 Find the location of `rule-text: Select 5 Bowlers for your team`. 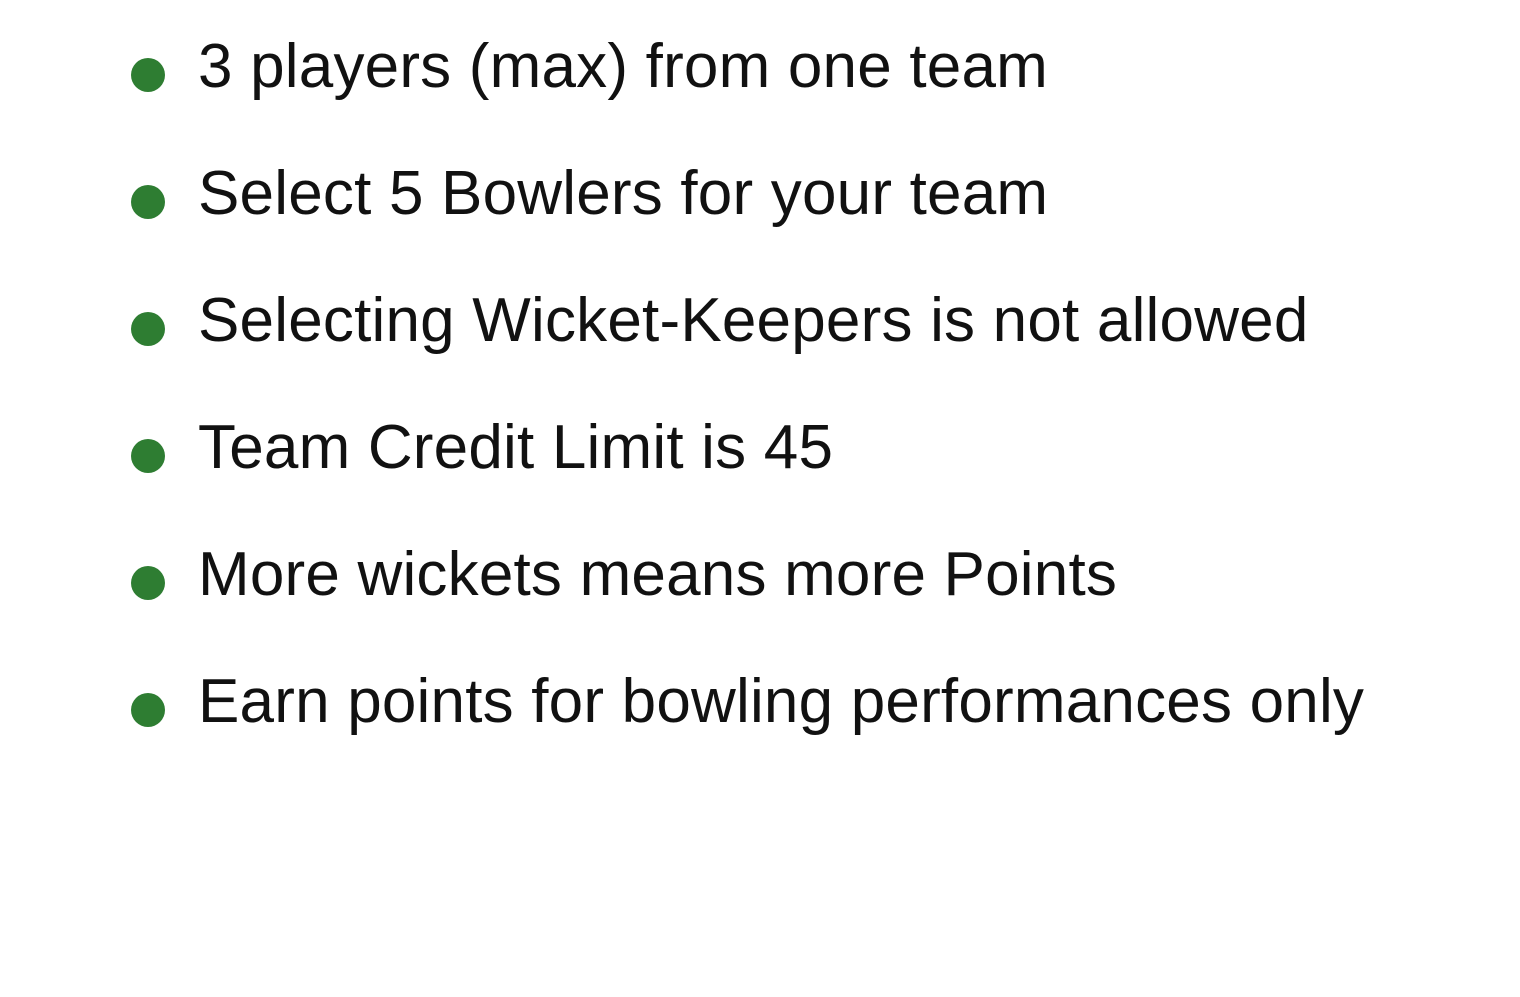

rule-text: Select 5 Bowlers for your team is located at coordinates (623, 193).